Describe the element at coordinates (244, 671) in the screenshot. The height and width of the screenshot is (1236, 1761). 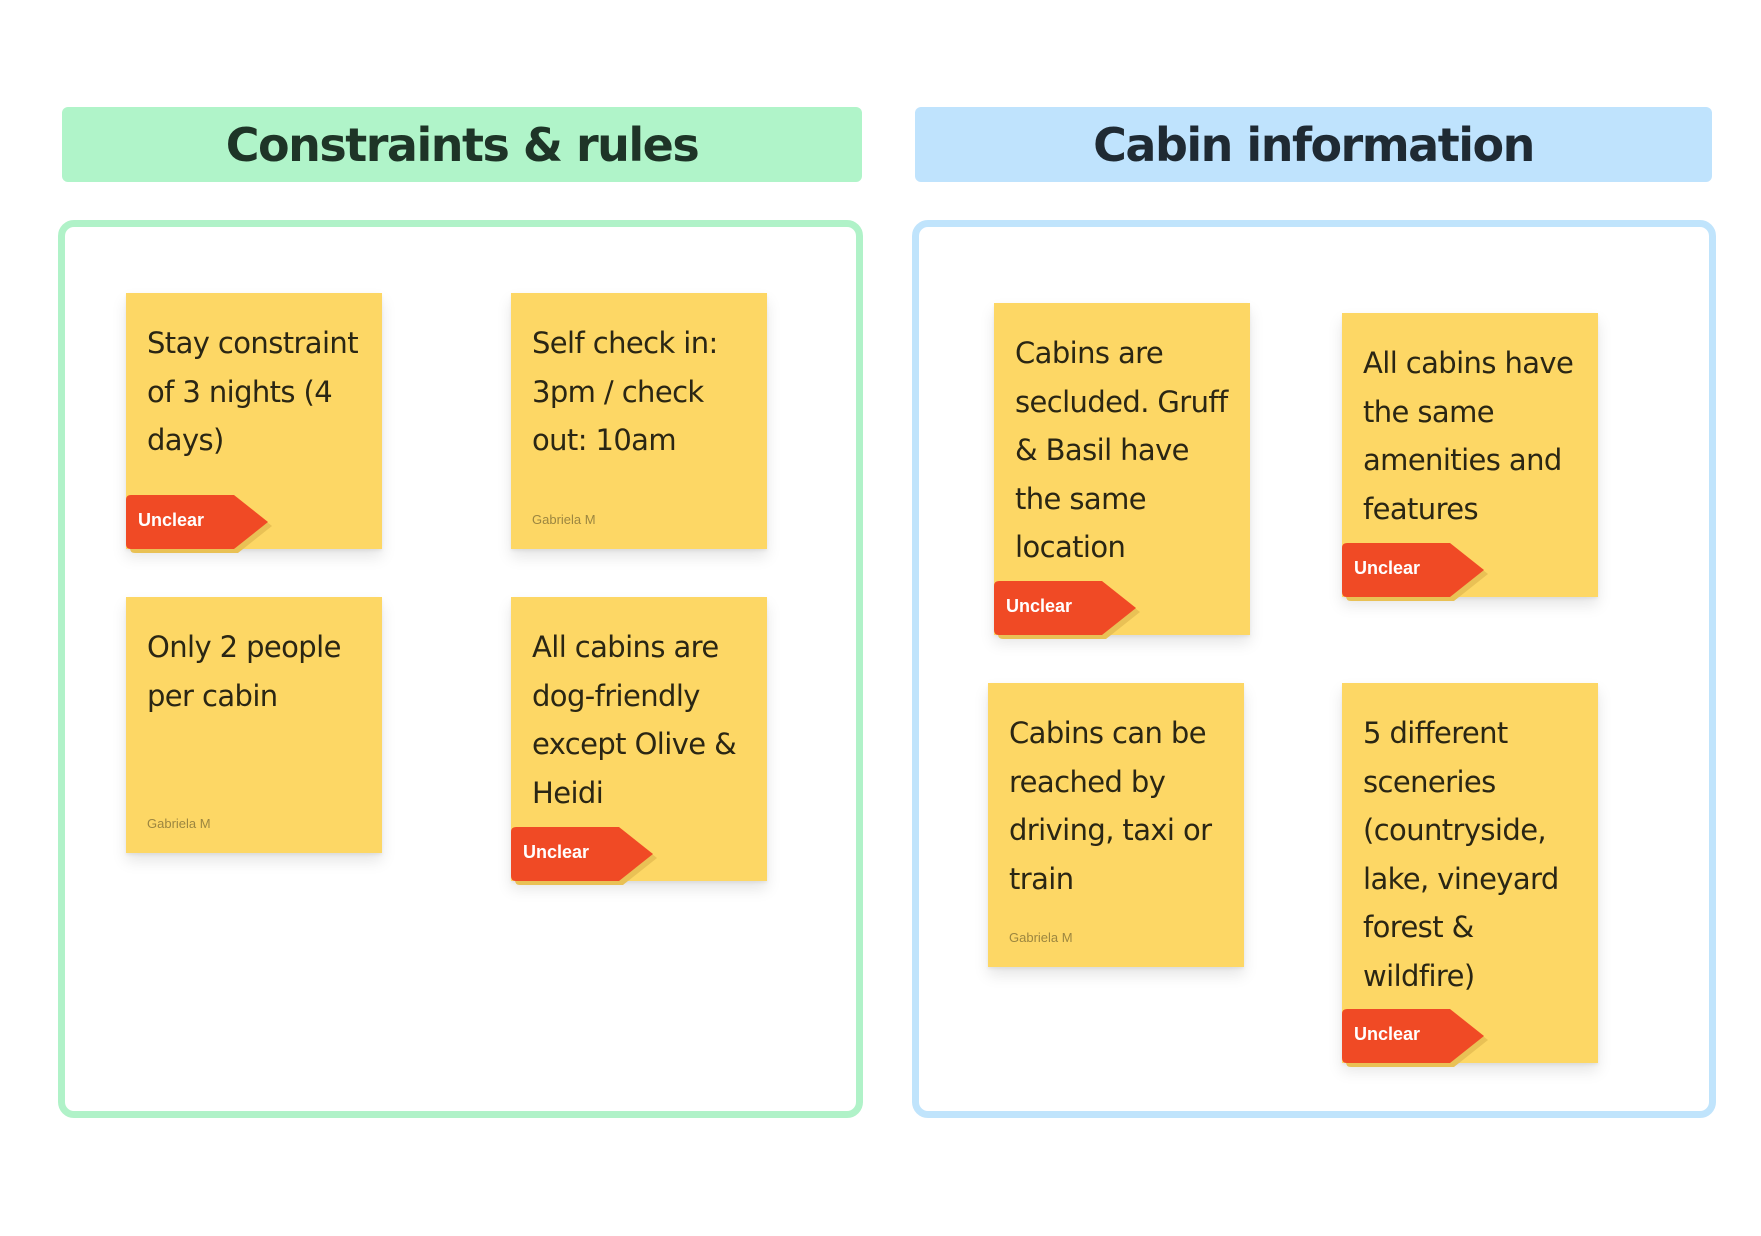
I see `sticky-text: Only 2 people per cabin` at that location.